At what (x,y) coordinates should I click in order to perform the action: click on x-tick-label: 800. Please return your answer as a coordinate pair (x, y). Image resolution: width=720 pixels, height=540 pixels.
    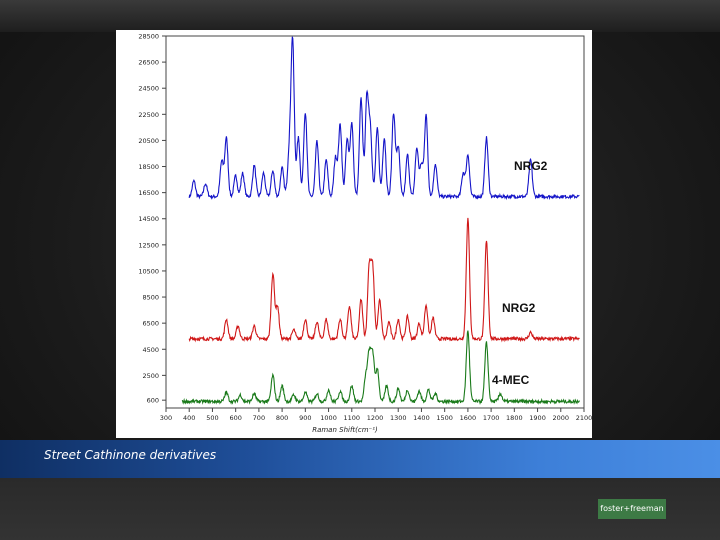
    Looking at the image, I should click on (282, 418).